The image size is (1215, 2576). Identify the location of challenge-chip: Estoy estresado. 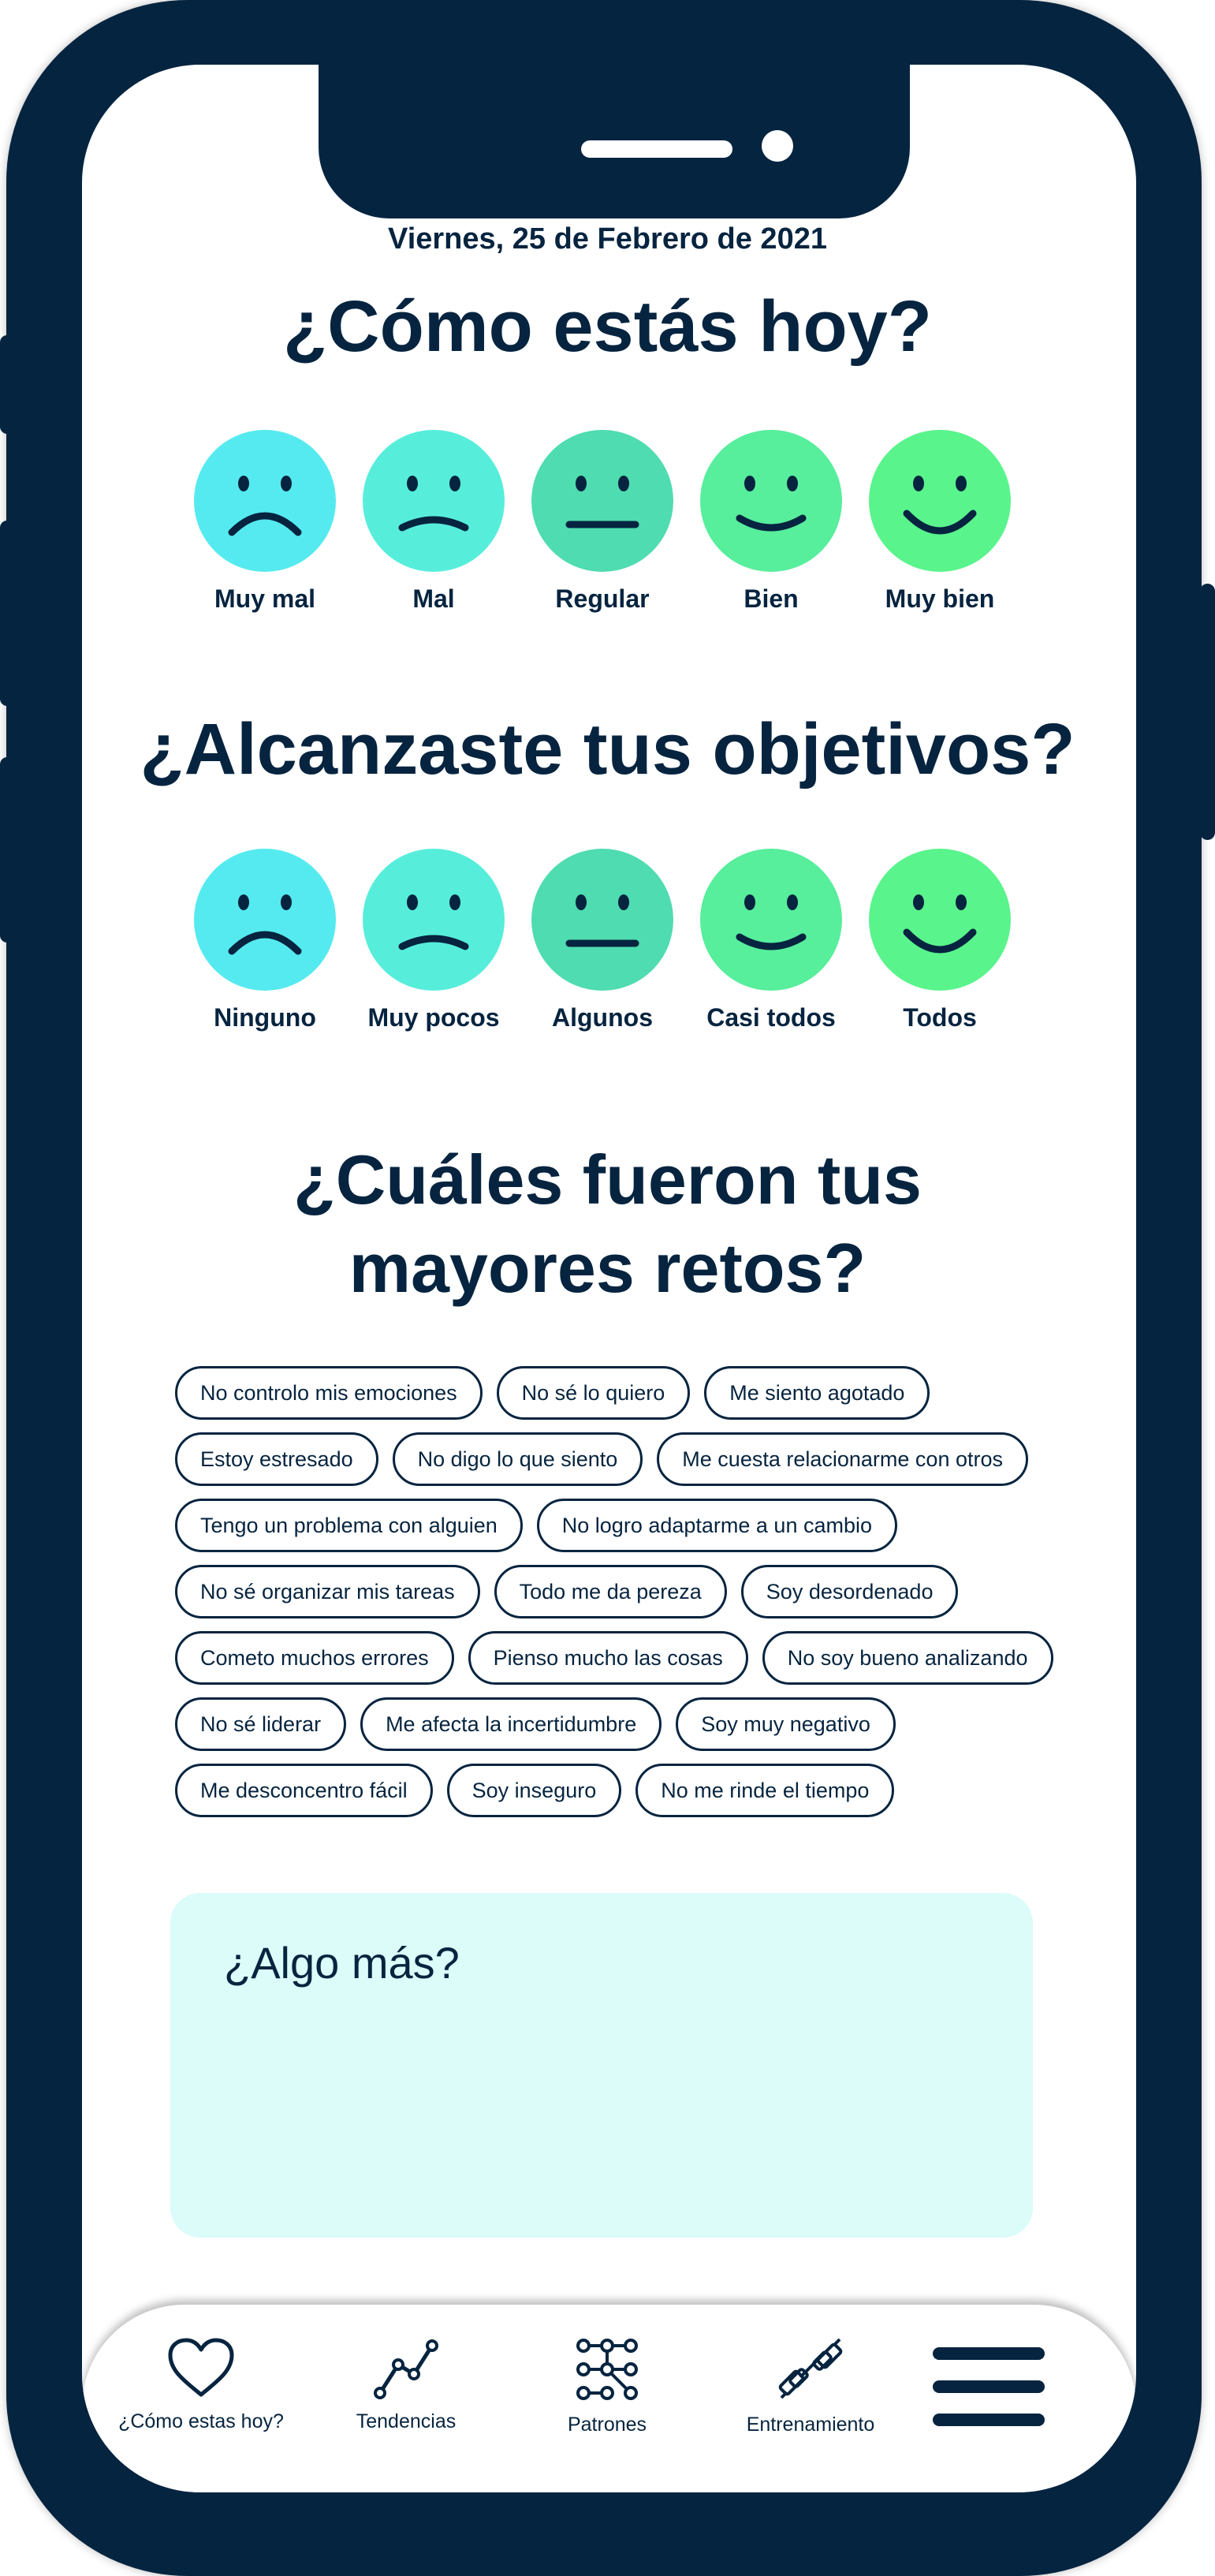
(276, 1459).